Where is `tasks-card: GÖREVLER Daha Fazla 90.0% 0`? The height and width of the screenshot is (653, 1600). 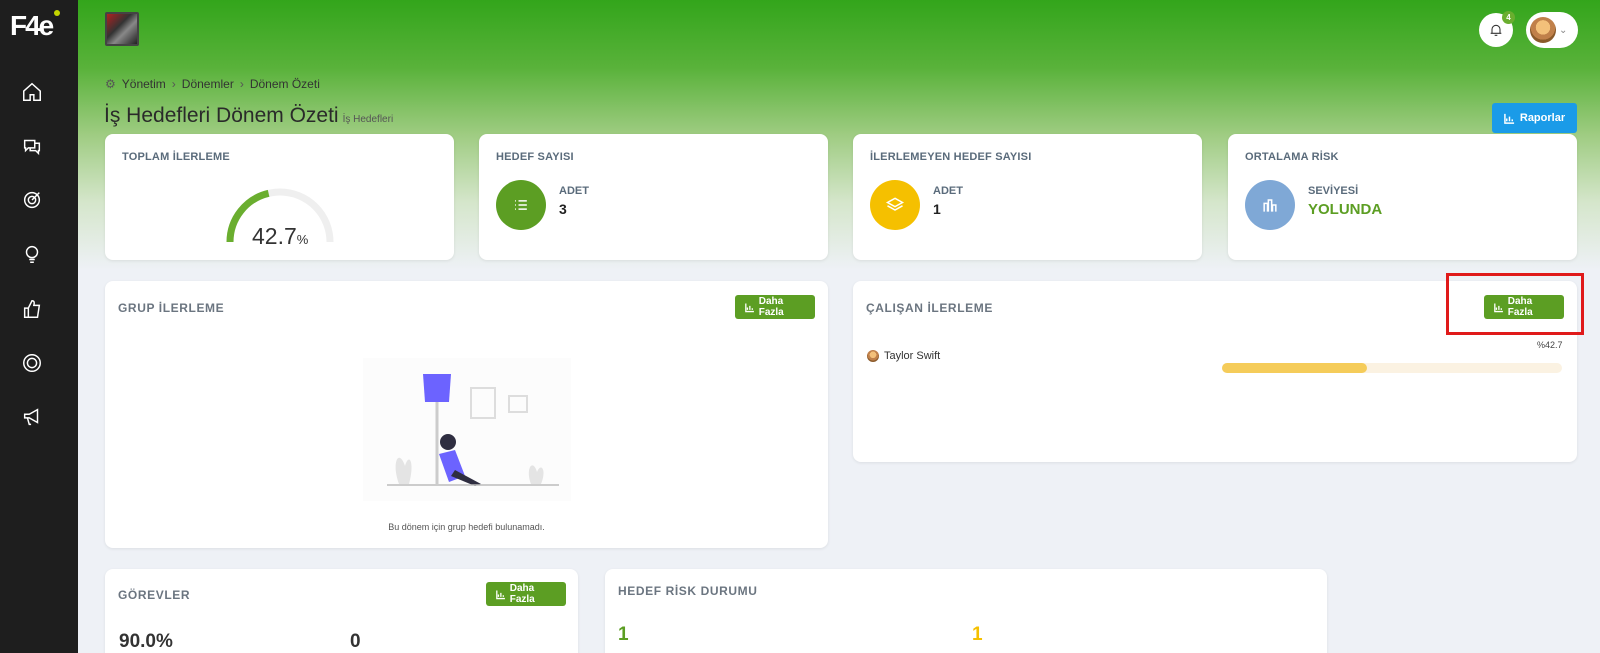
tasks-card: GÖREVLER Daha Fazla 90.0% 0 is located at coordinates (341, 611).